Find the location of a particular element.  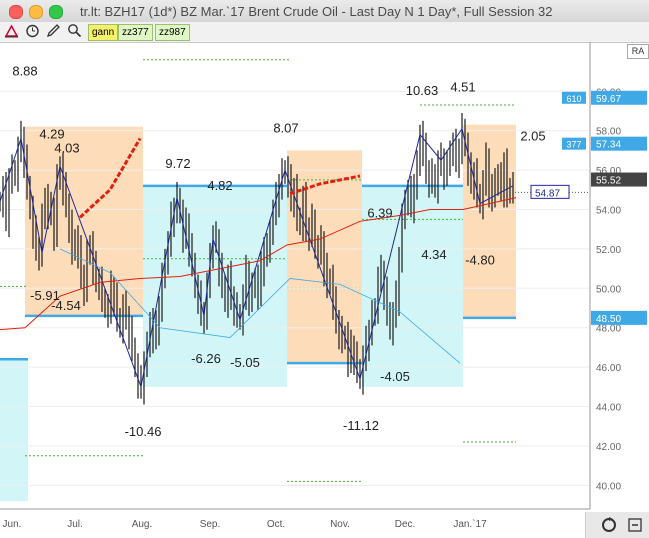

swing-label: 10.63 is located at coordinates (422, 90).